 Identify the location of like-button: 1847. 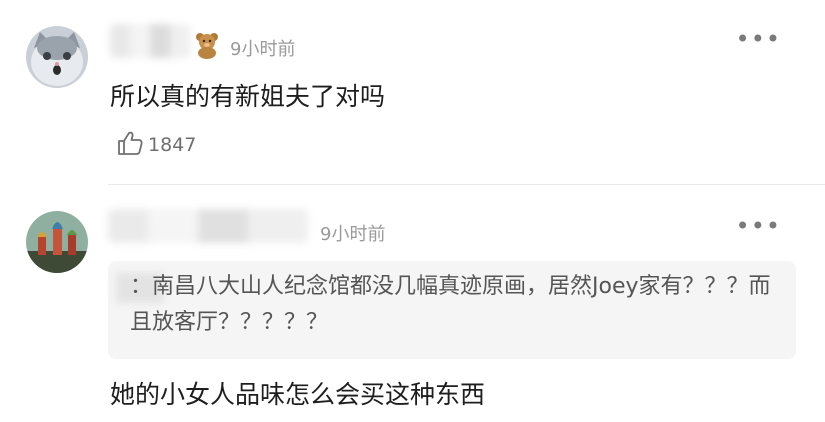
(156, 145).